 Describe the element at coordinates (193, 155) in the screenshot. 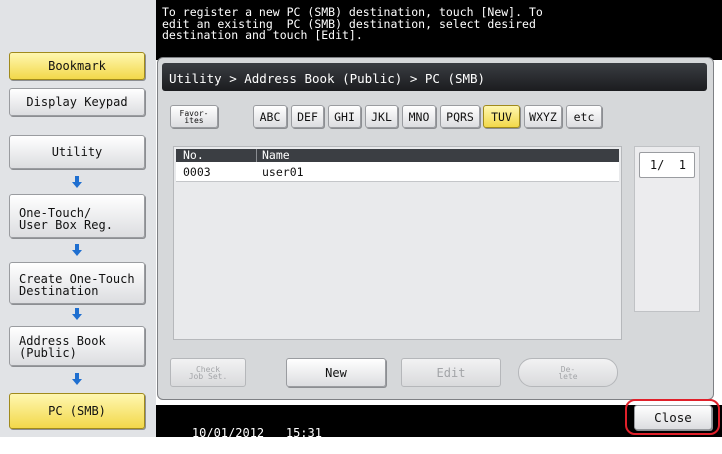

I see `column-header-no: No.` at that location.